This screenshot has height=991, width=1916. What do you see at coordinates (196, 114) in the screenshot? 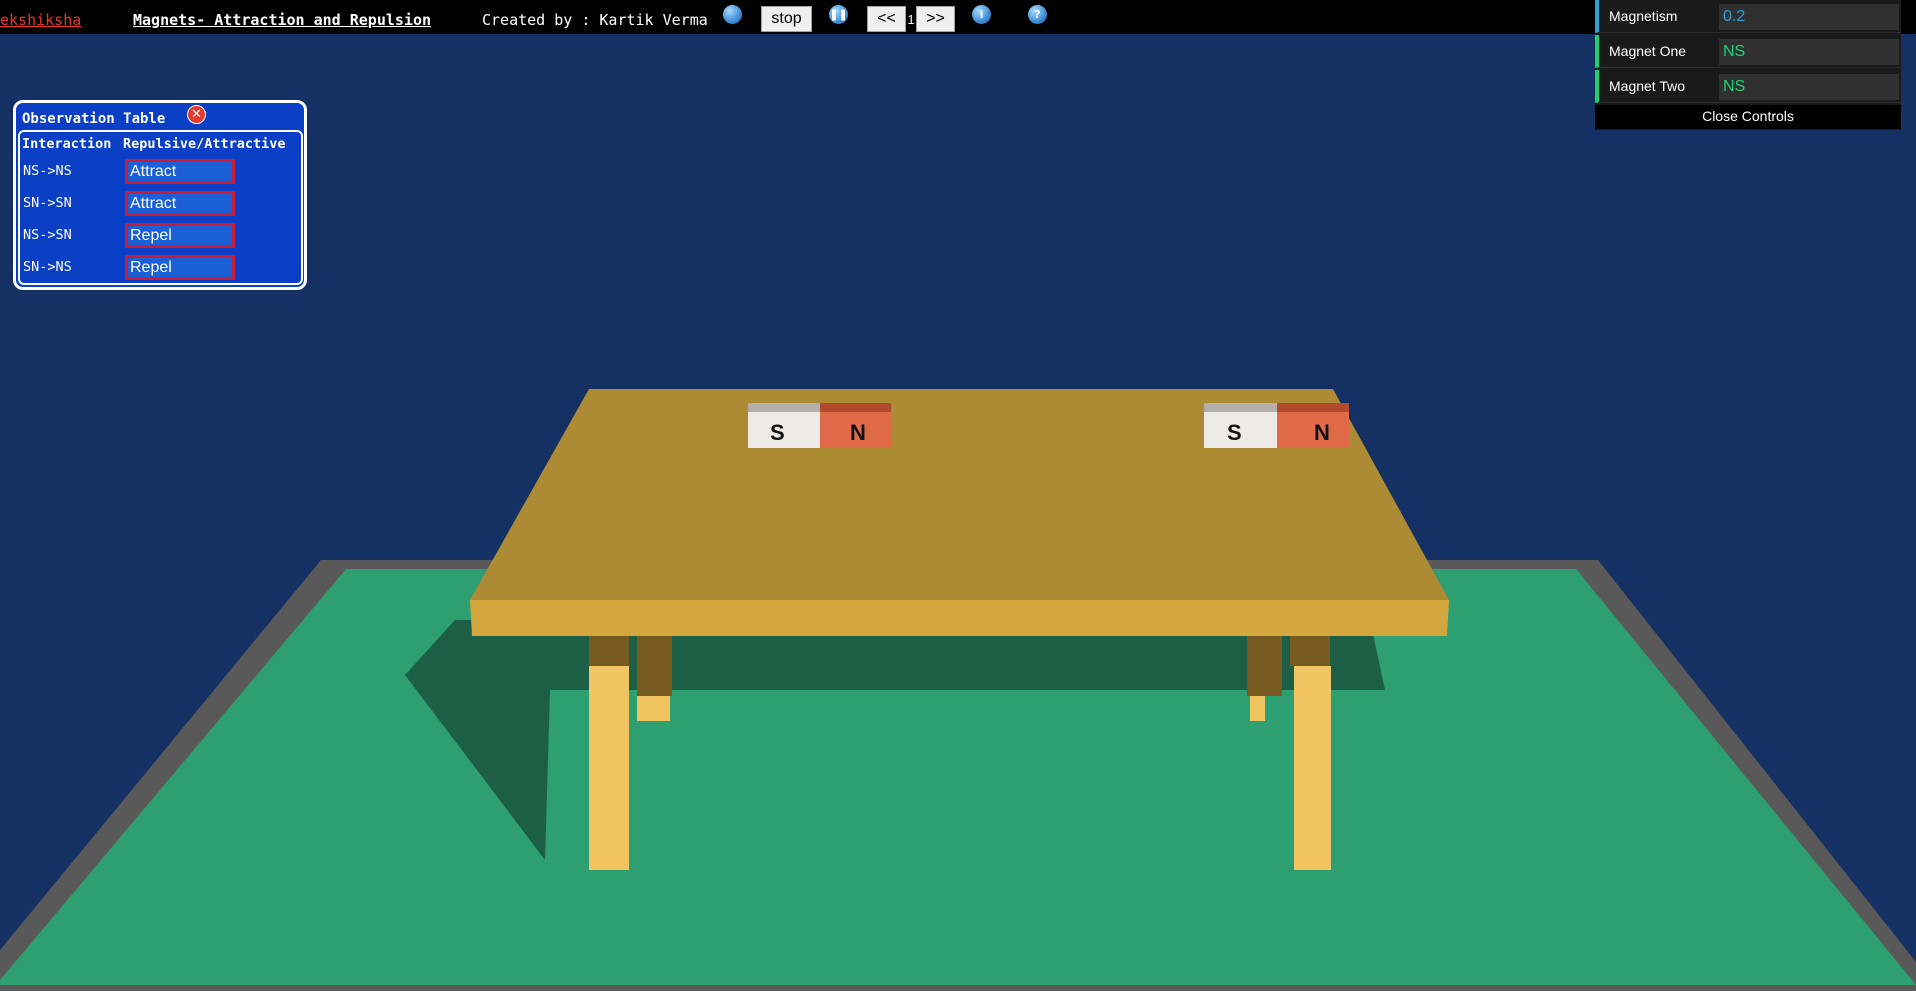
I see `close-icon: ✕` at bounding box center [196, 114].